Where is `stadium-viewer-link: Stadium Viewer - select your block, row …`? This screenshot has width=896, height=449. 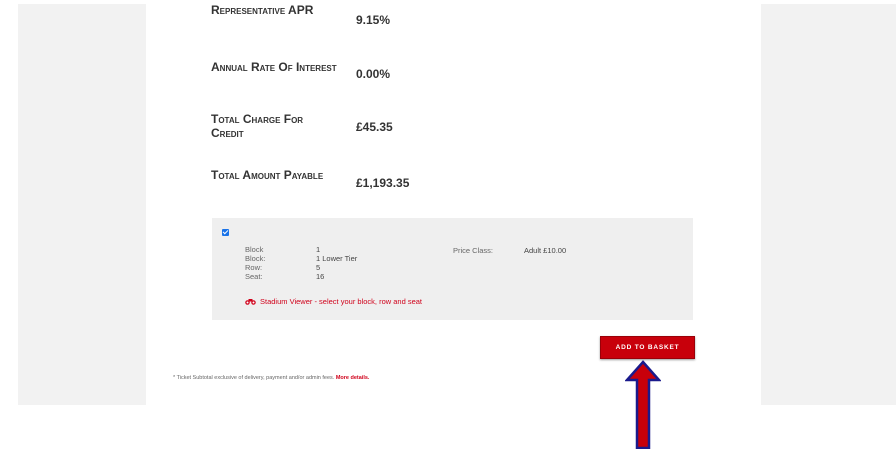 stadium-viewer-link: Stadium Viewer - select your block, row … is located at coordinates (333, 301).